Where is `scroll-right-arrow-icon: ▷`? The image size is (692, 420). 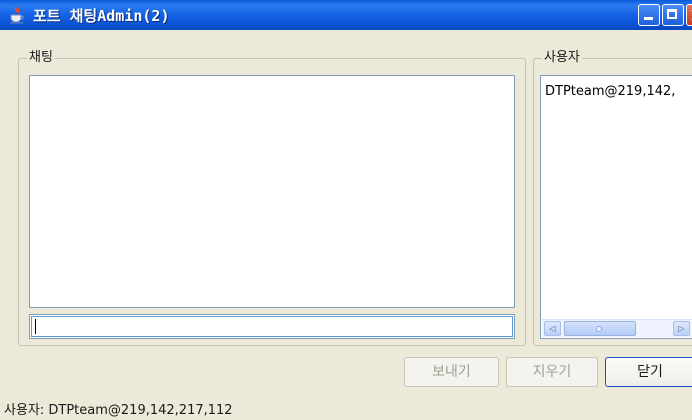 scroll-right-arrow-icon: ▷ is located at coordinates (681, 328).